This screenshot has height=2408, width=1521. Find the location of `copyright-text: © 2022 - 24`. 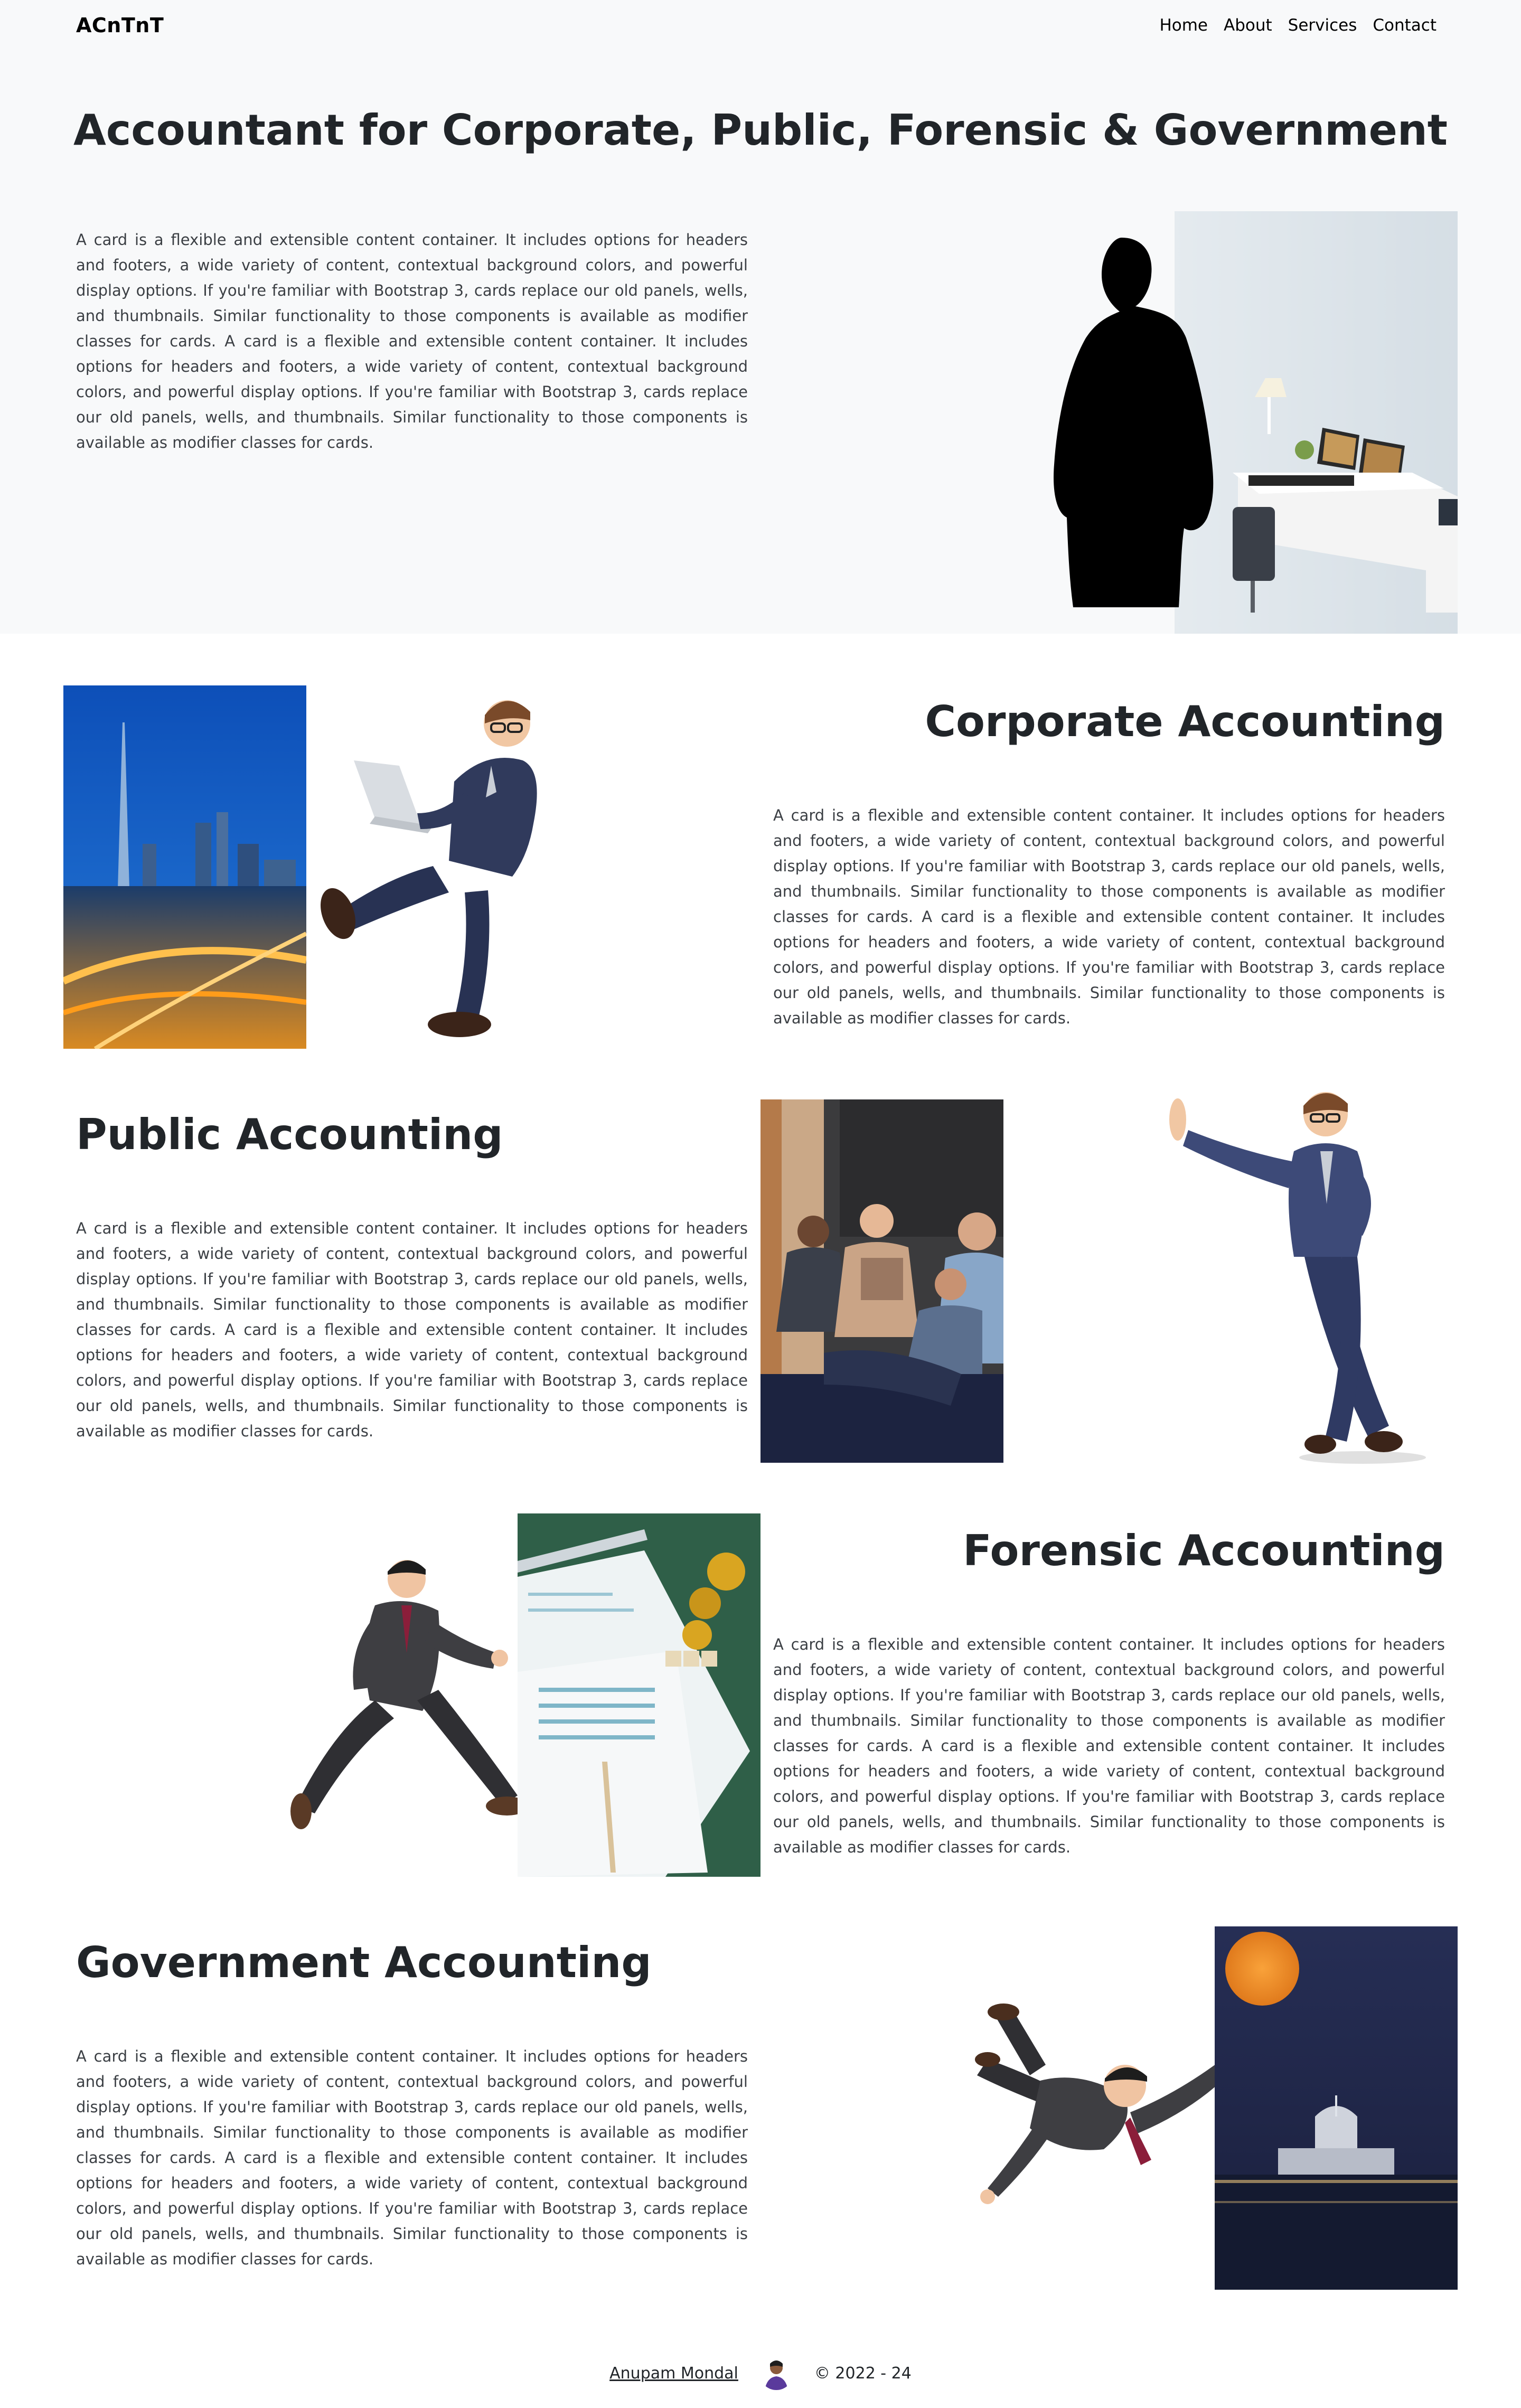

copyright-text: © 2022 - 24 is located at coordinates (863, 2373).